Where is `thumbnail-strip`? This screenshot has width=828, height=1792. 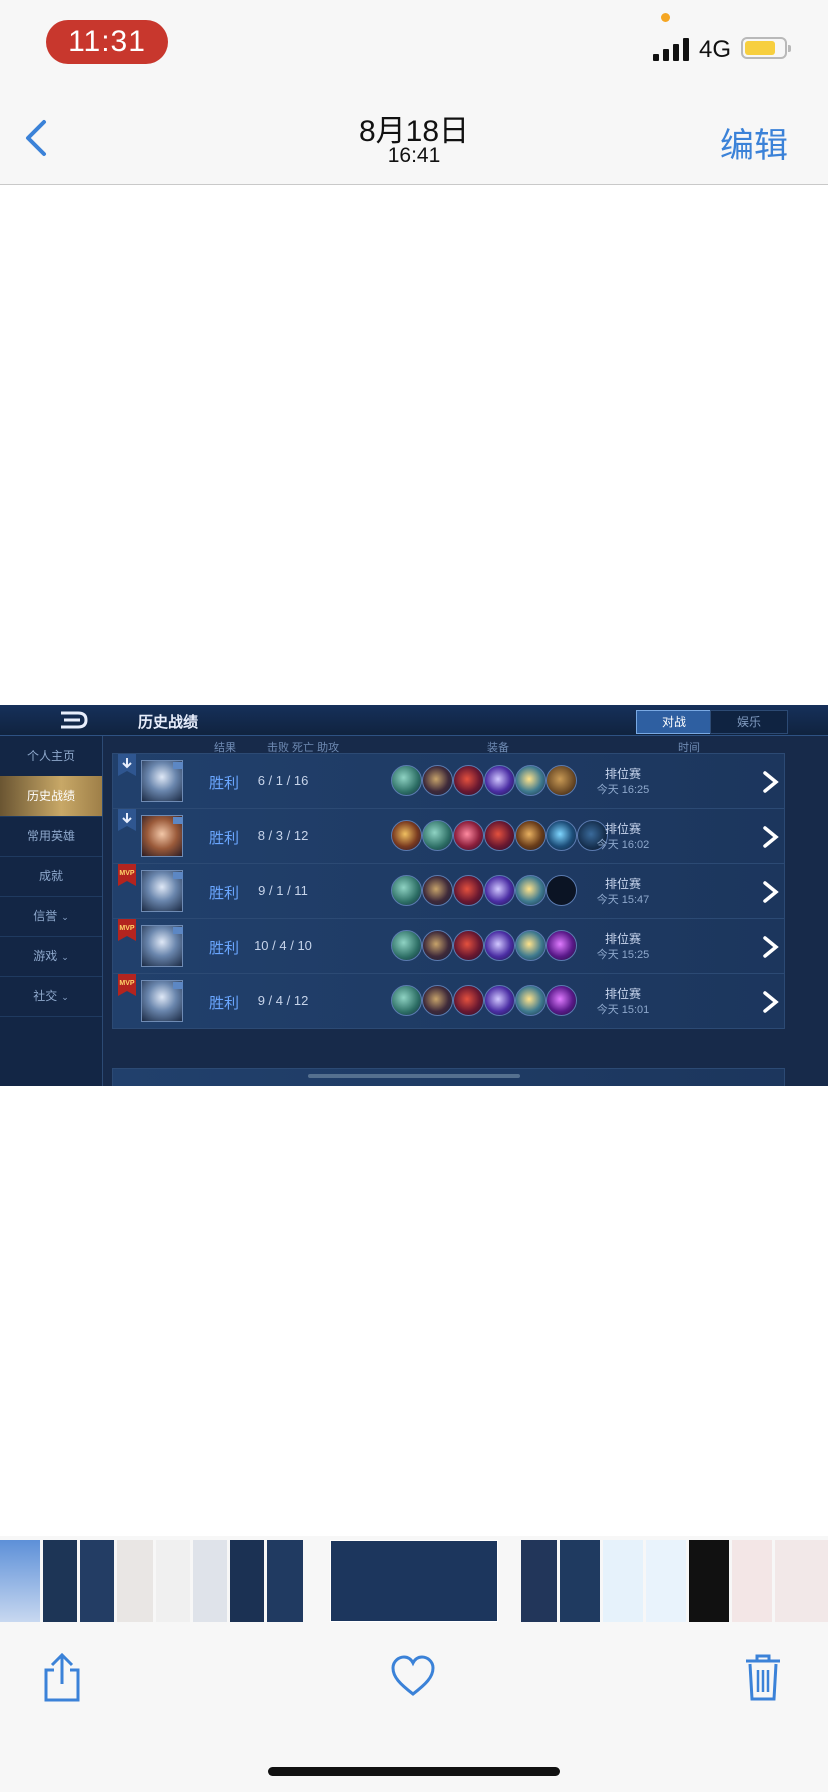
thumbnail-strip is located at coordinates (414, 1580).